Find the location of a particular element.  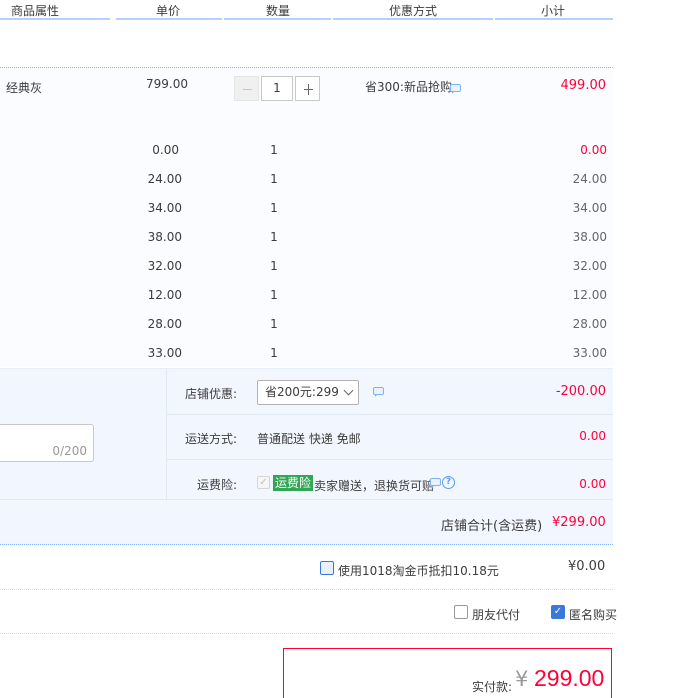

list-item: 32.00 1 32.00 is located at coordinates (306, 268).